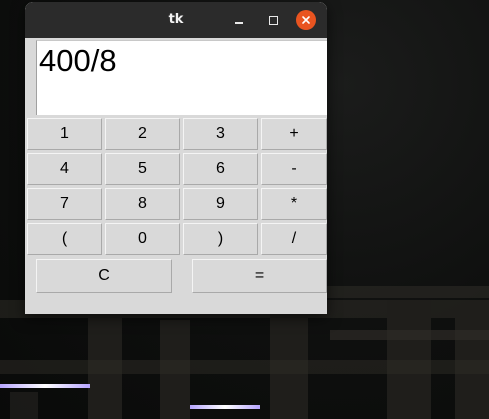 This screenshot has width=489, height=419. Describe the element at coordinates (142, 204) in the screenshot. I see `key-8: 8` at that location.